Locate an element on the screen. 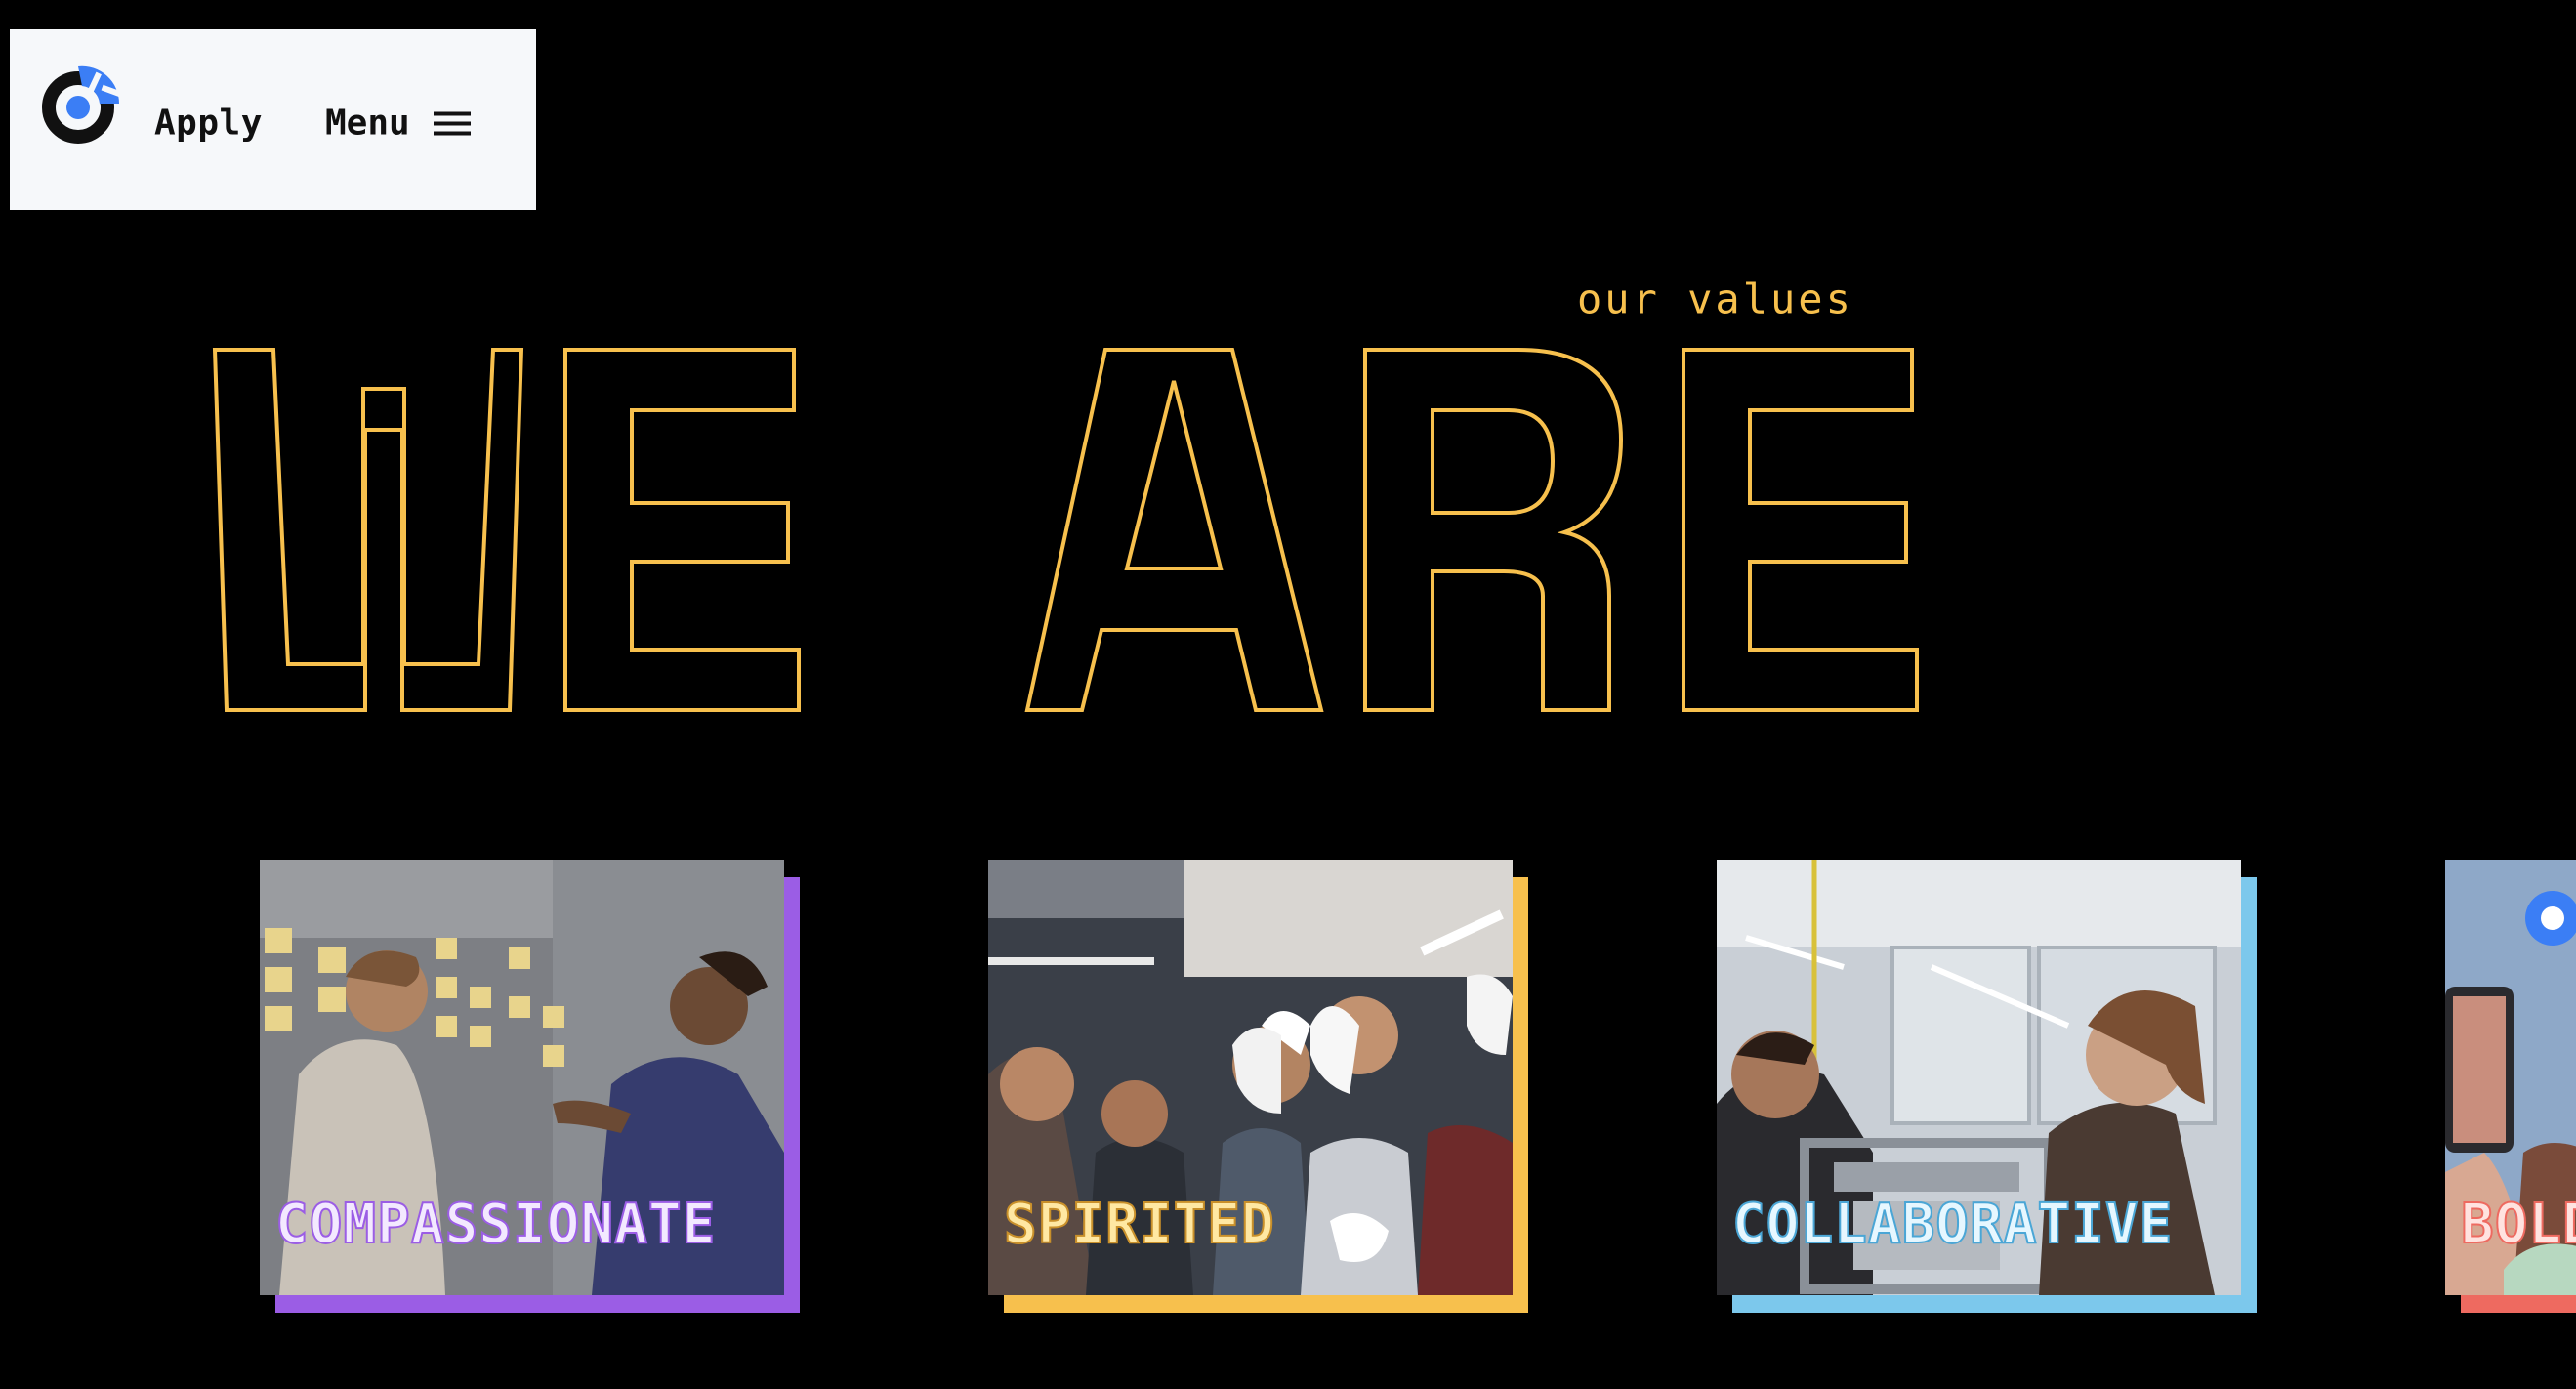 Image resolution: width=2576 pixels, height=1389 pixels. menu-label: Menu is located at coordinates (367, 123).